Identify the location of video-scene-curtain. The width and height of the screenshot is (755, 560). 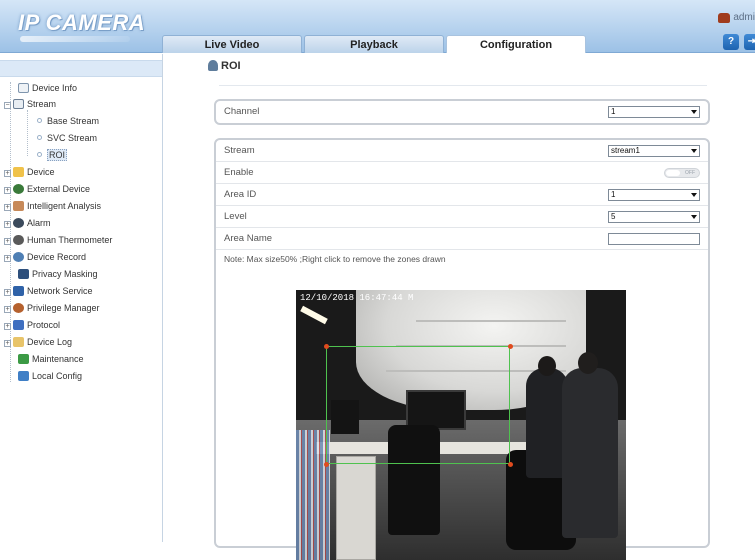
(313, 495).